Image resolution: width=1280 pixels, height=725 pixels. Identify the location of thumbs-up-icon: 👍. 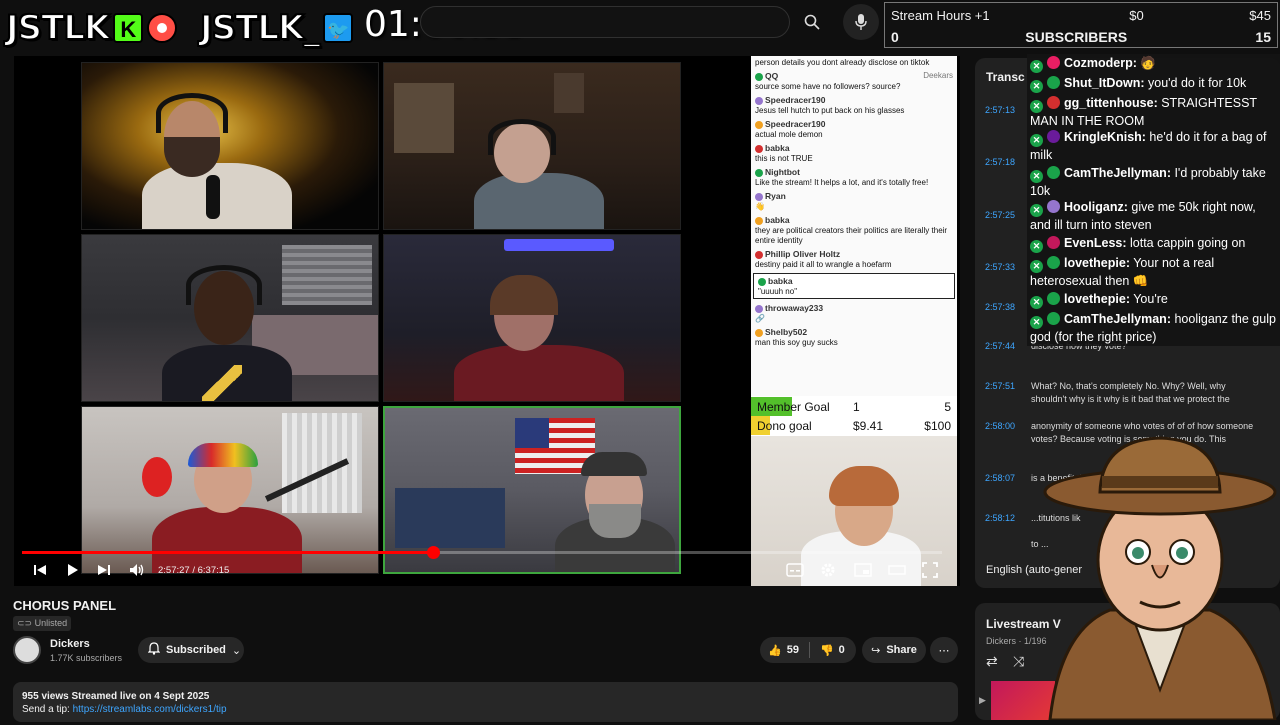
(775, 650).